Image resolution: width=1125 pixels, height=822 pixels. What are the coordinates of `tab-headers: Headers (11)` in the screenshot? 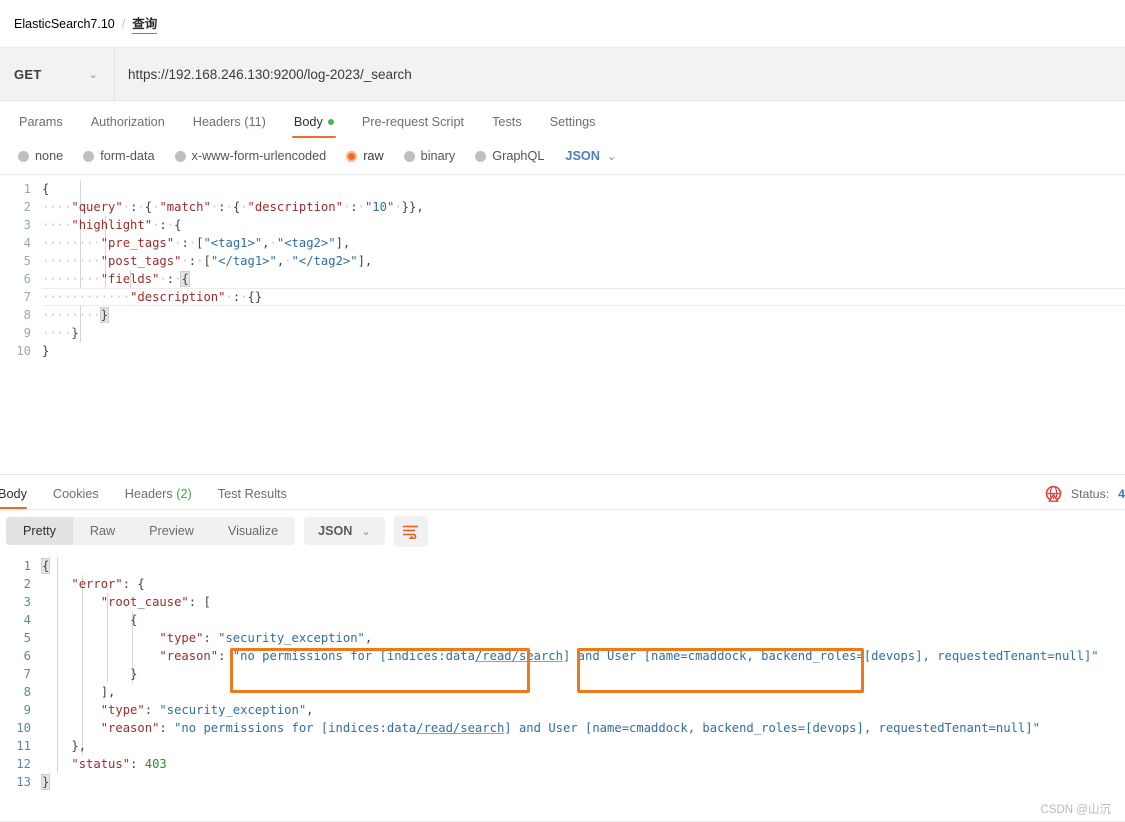 It's located at (229, 126).